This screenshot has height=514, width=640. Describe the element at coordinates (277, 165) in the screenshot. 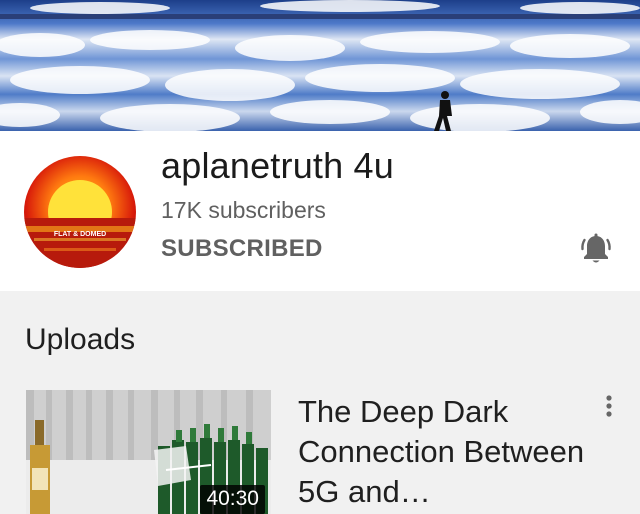

I see `channel-name: aplanetruth 4u` at that location.